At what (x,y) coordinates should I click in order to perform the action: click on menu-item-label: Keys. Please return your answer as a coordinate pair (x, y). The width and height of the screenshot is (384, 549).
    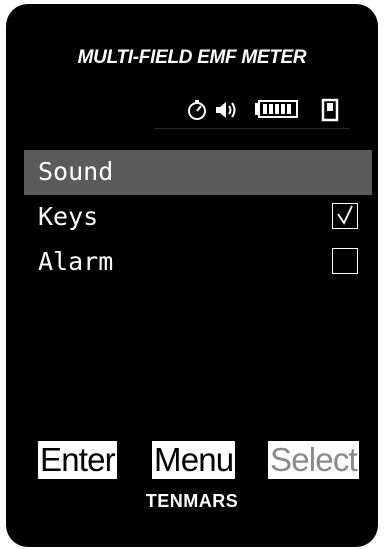
    Looking at the image, I should click on (68, 216).